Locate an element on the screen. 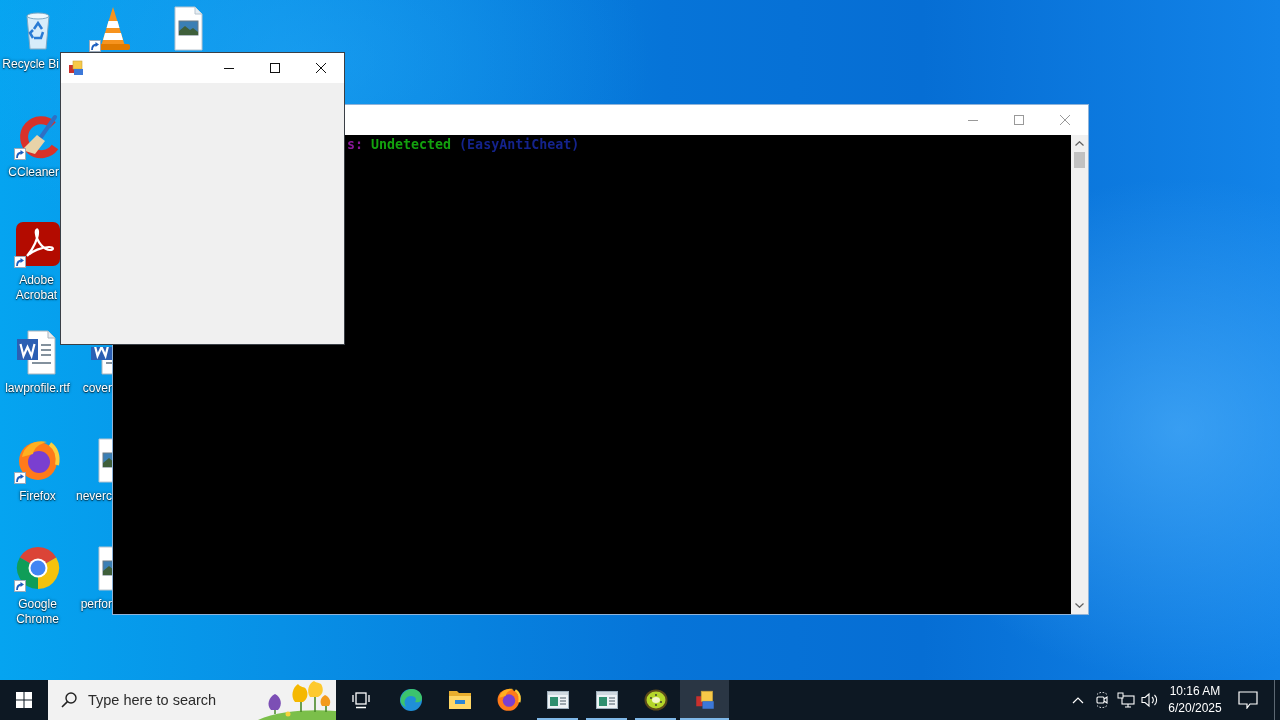 The height and width of the screenshot is (720, 1280). kiwi-icon is located at coordinates (655, 700).